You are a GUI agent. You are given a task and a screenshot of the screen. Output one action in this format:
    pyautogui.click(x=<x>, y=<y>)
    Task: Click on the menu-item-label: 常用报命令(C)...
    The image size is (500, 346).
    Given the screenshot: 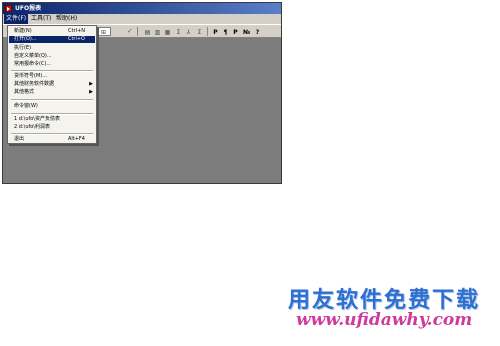 What is the action you would take?
    pyautogui.click(x=33, y=64)
    